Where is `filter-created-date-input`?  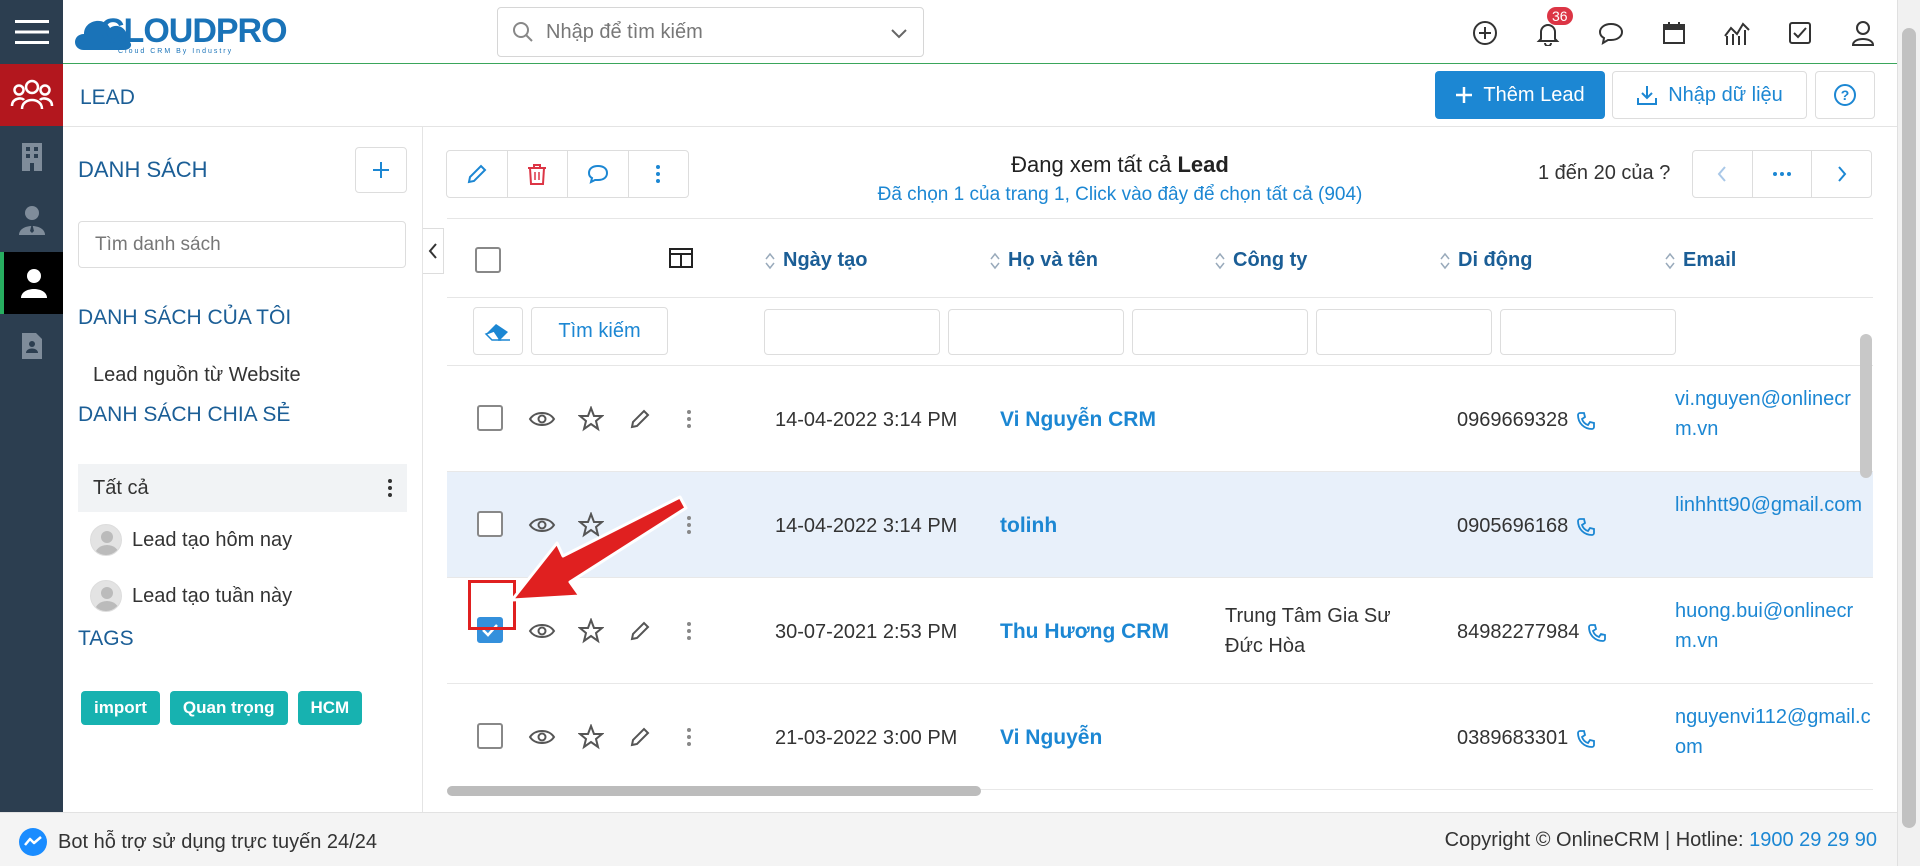
filter-created-date-input is located at coordinates (852, 332).